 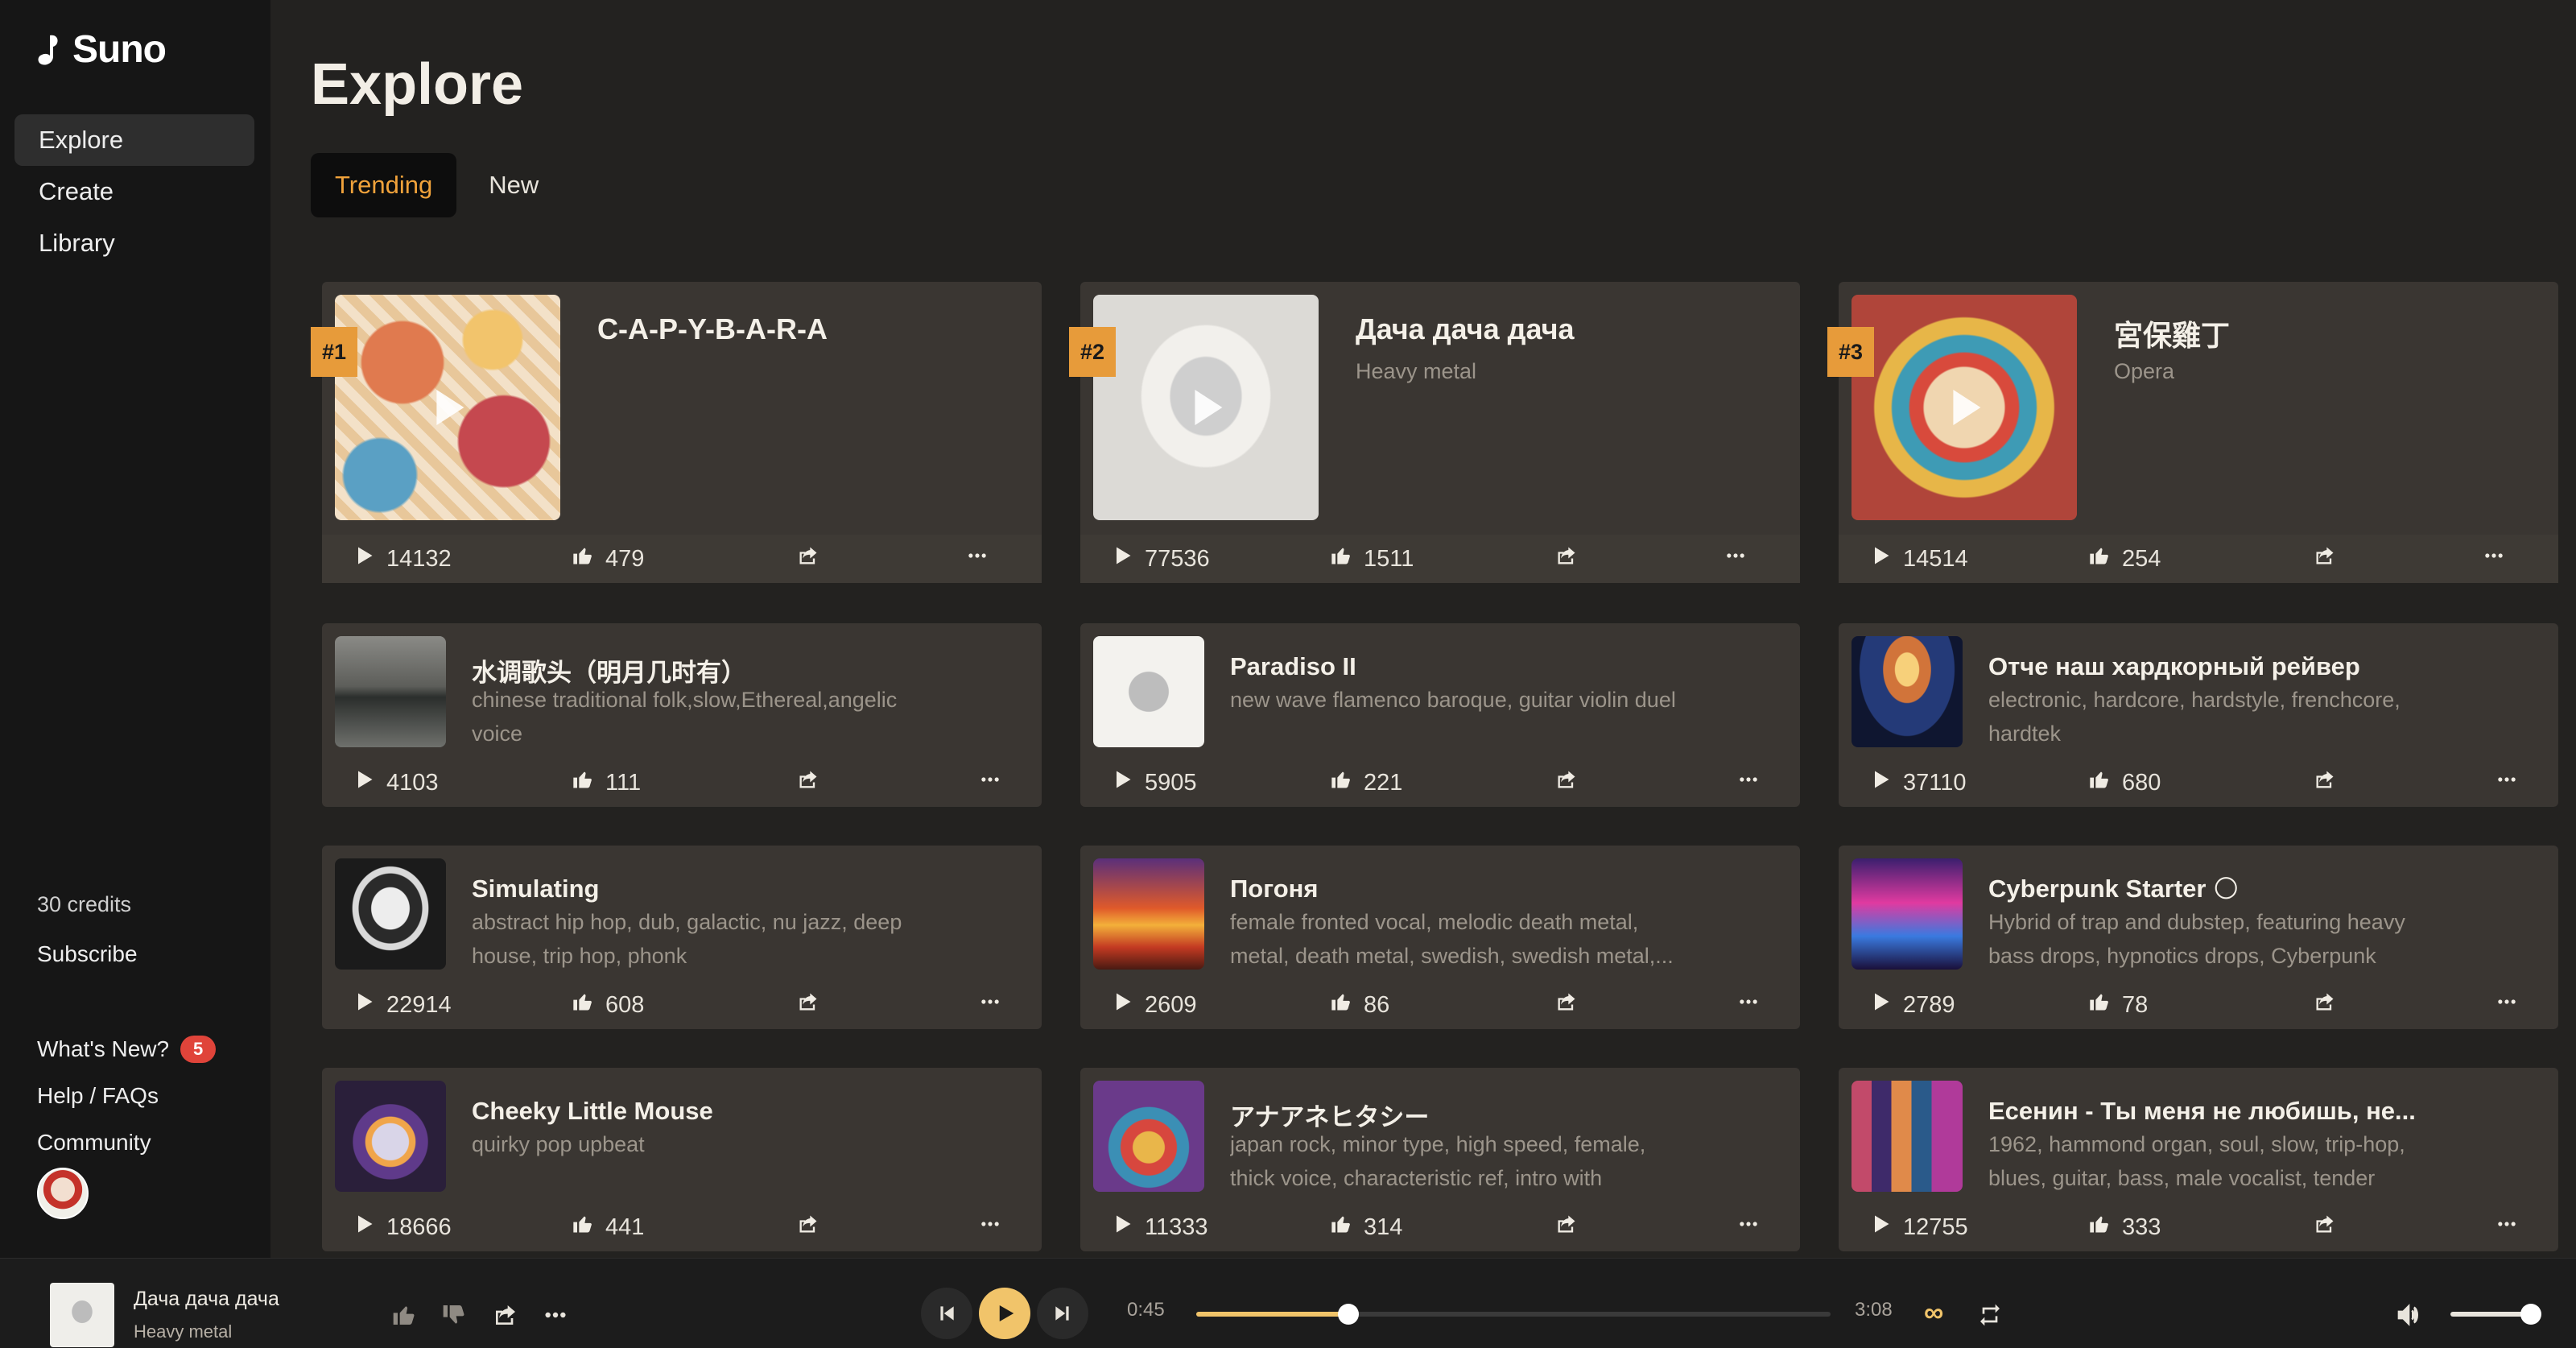 I want to click on play-count: 14514, so click(x=1918, y=559).